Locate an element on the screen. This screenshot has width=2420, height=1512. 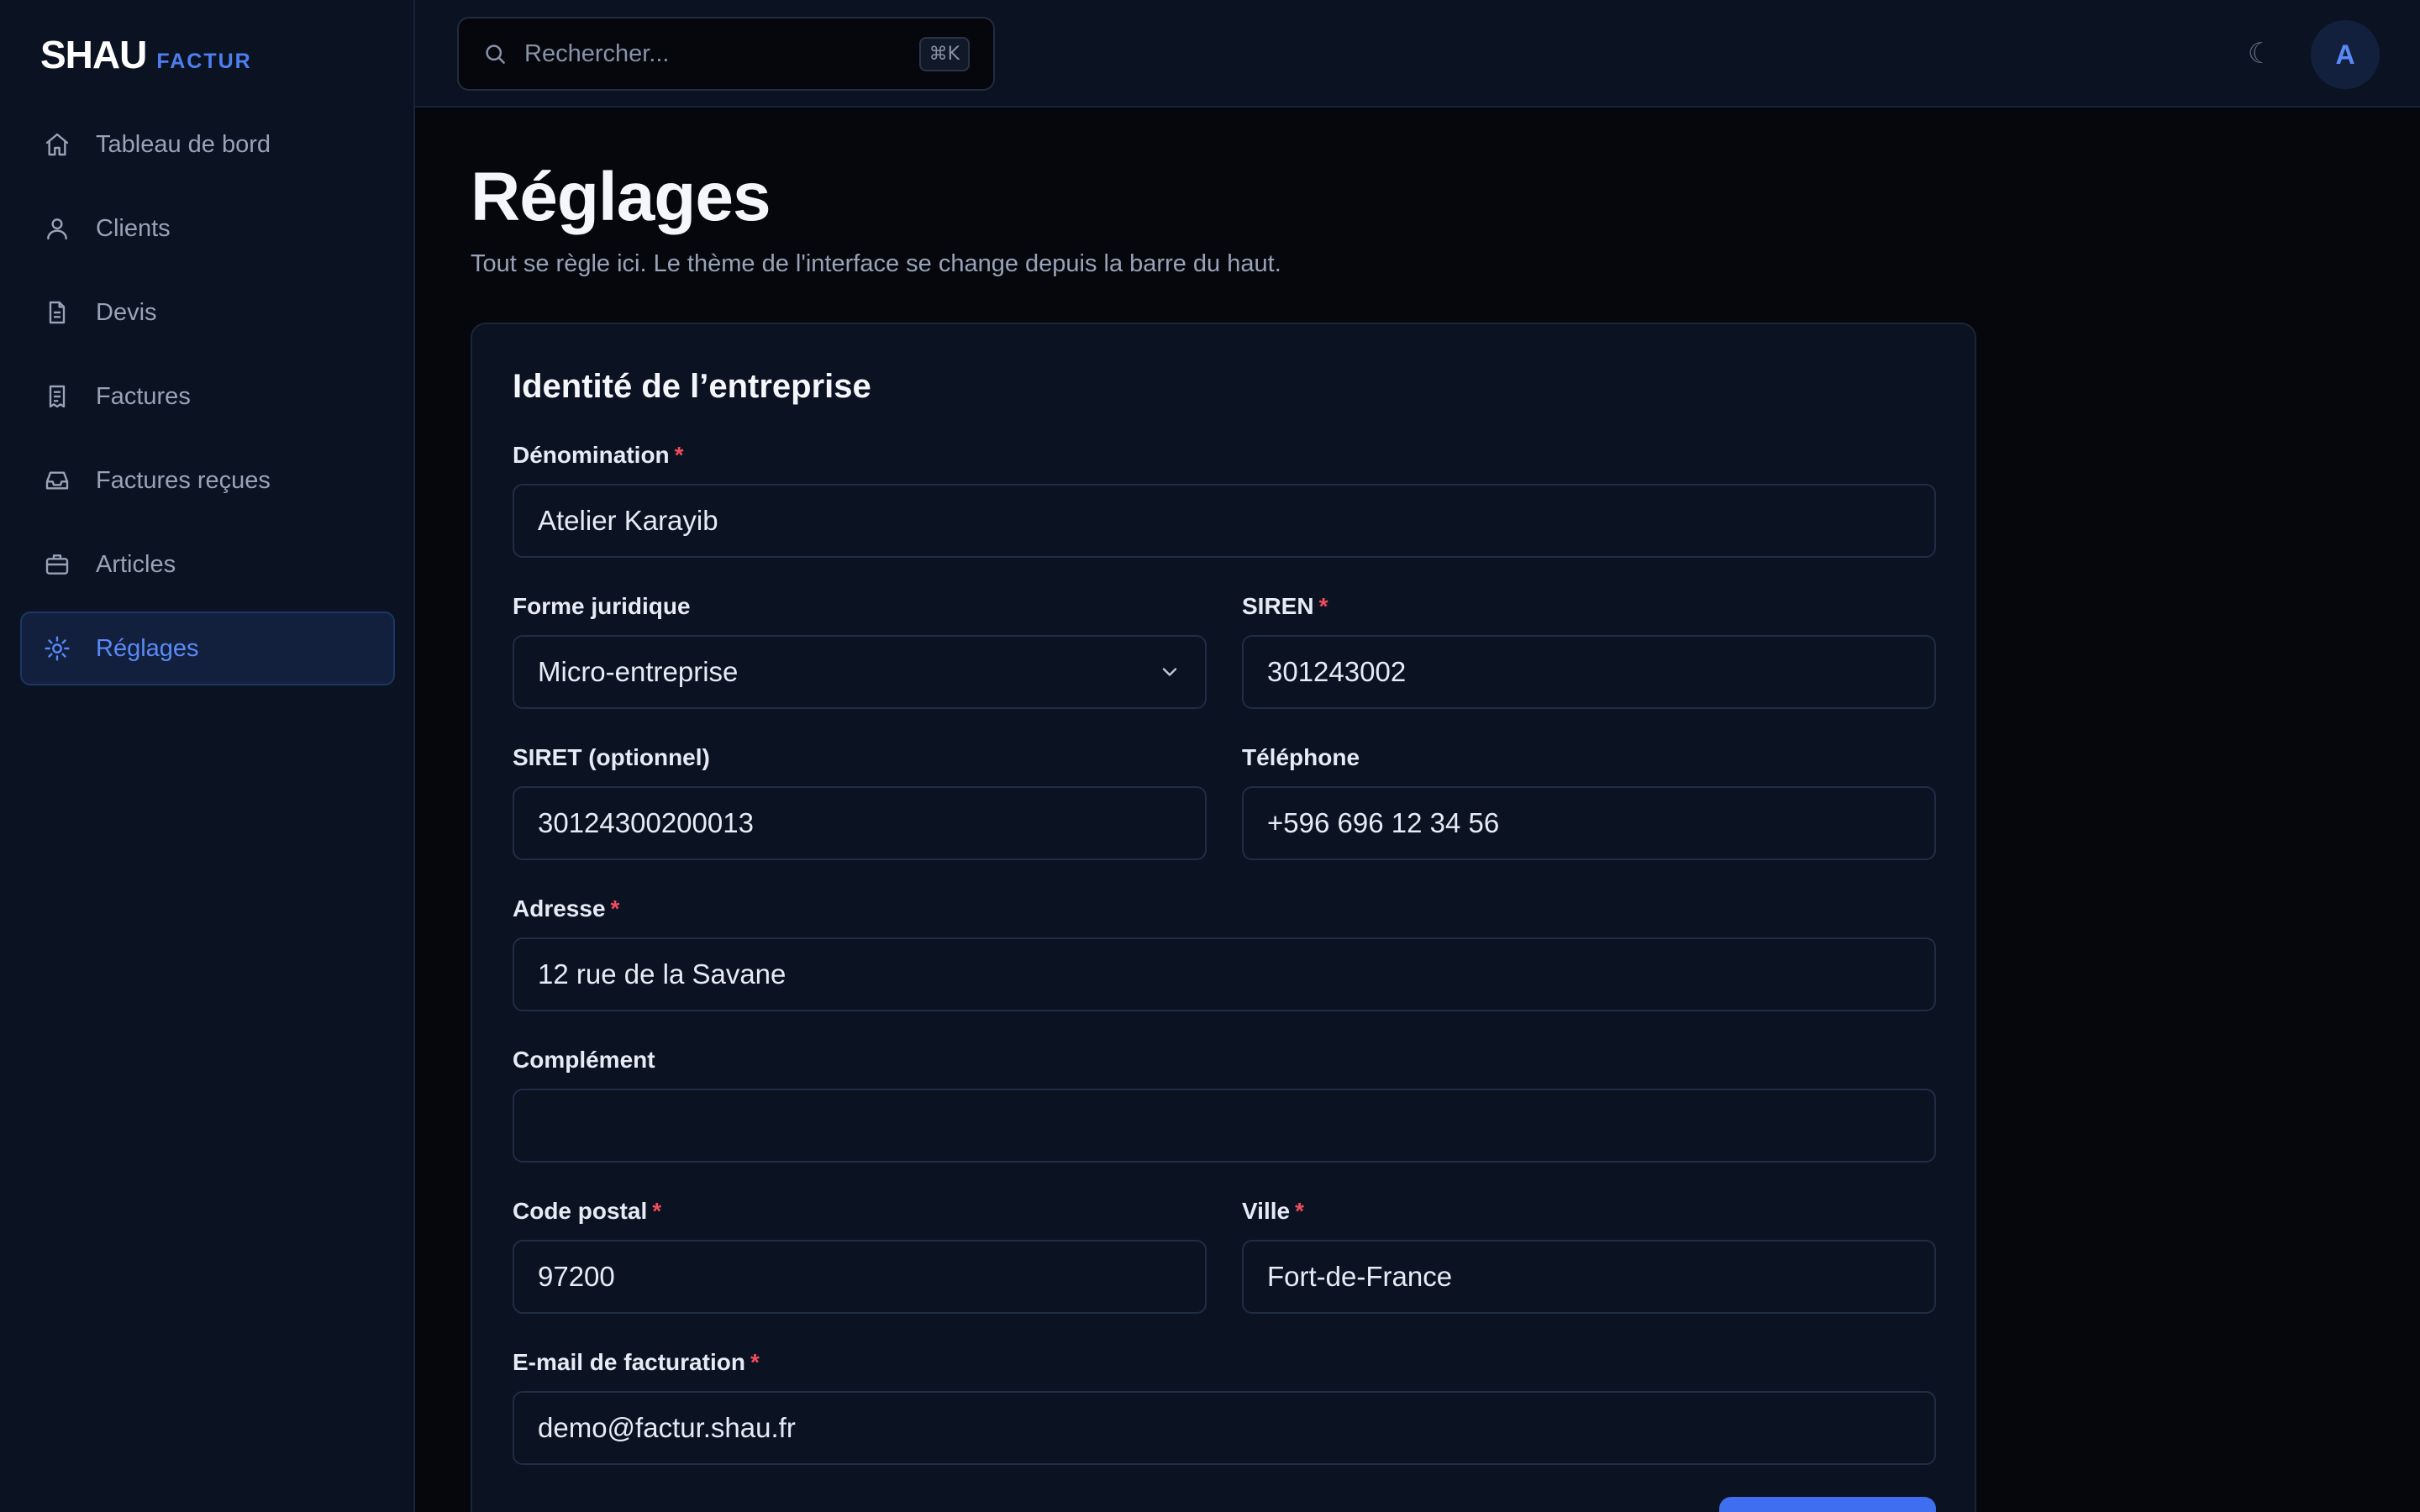
denomination-label: Dénomination * is located at coordinates (598, 455).